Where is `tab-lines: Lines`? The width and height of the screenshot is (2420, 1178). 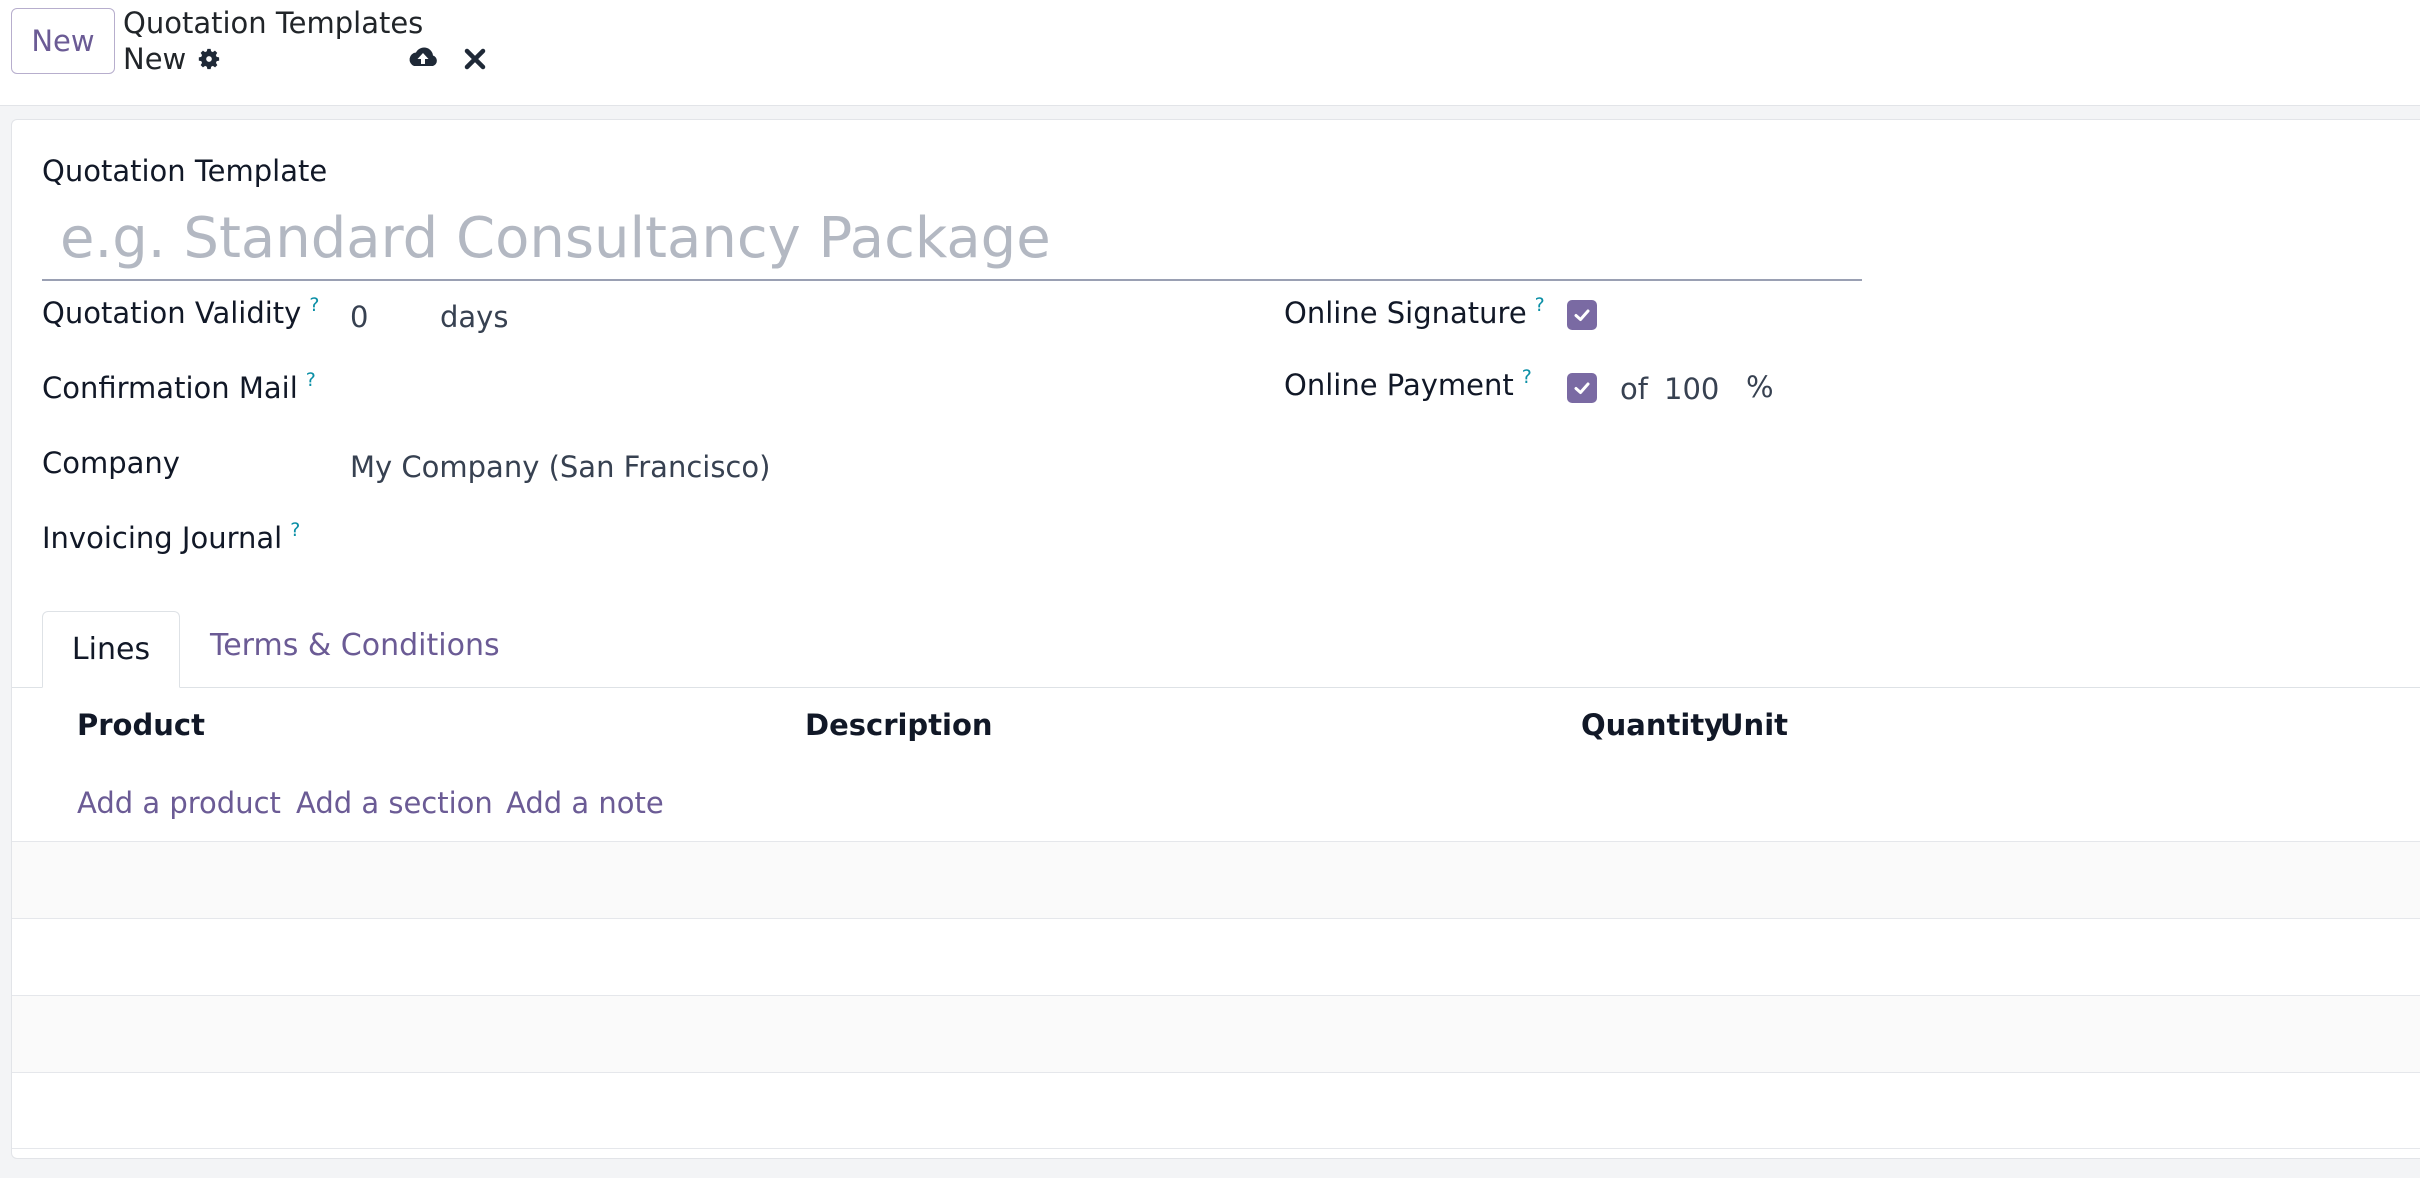 tab-lines: Lines is located at coordinates (111, 649).